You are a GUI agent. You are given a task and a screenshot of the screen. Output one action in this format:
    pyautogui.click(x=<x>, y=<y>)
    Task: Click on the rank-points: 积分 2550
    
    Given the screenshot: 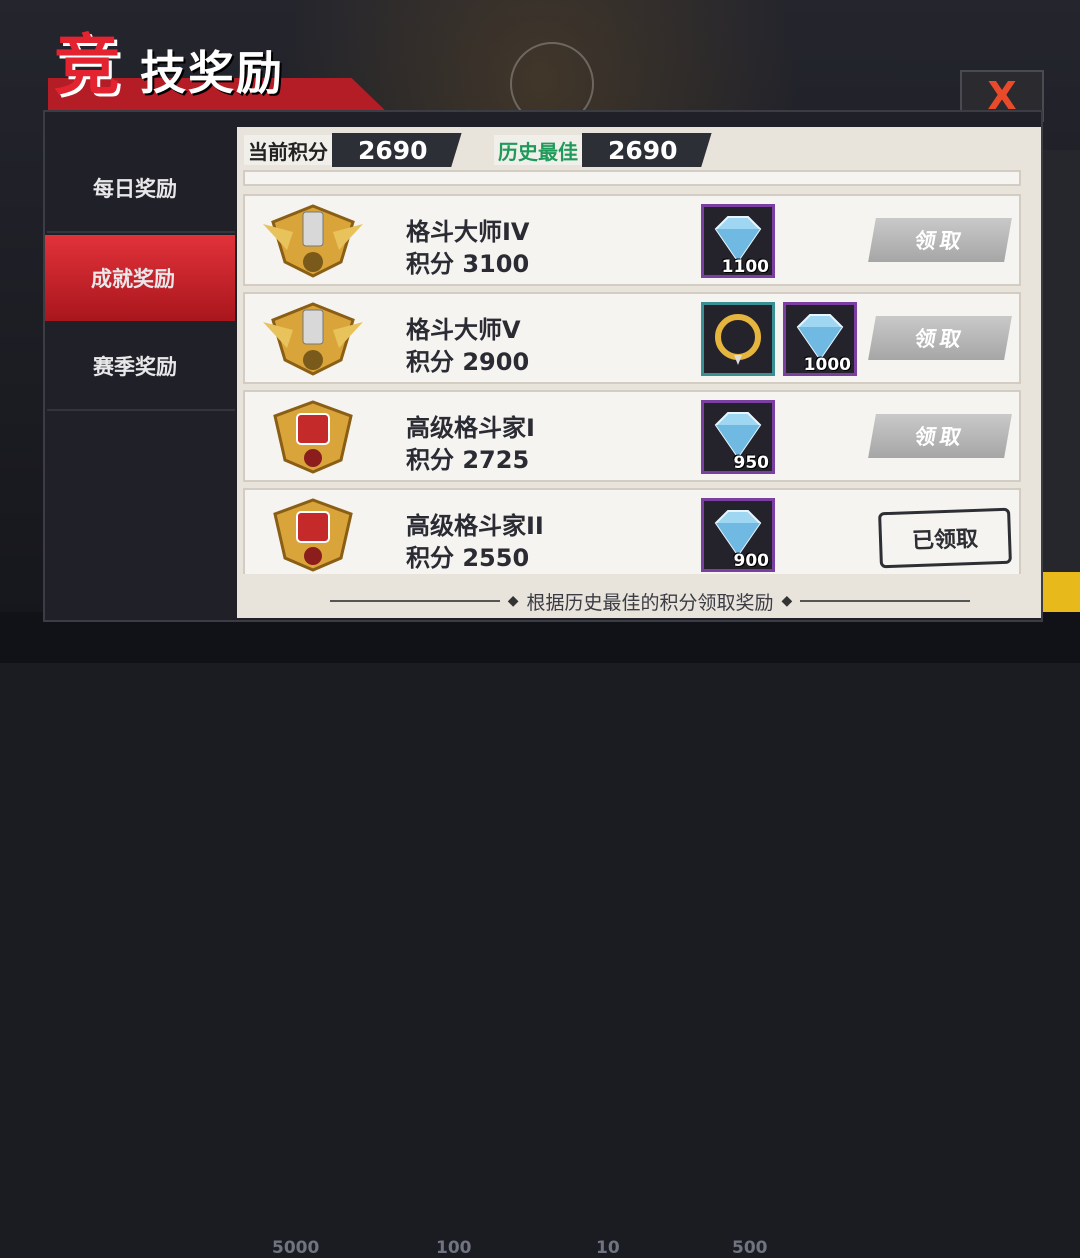 What is the action you would take?
    pyautogui.click(x=467, y=555)
    